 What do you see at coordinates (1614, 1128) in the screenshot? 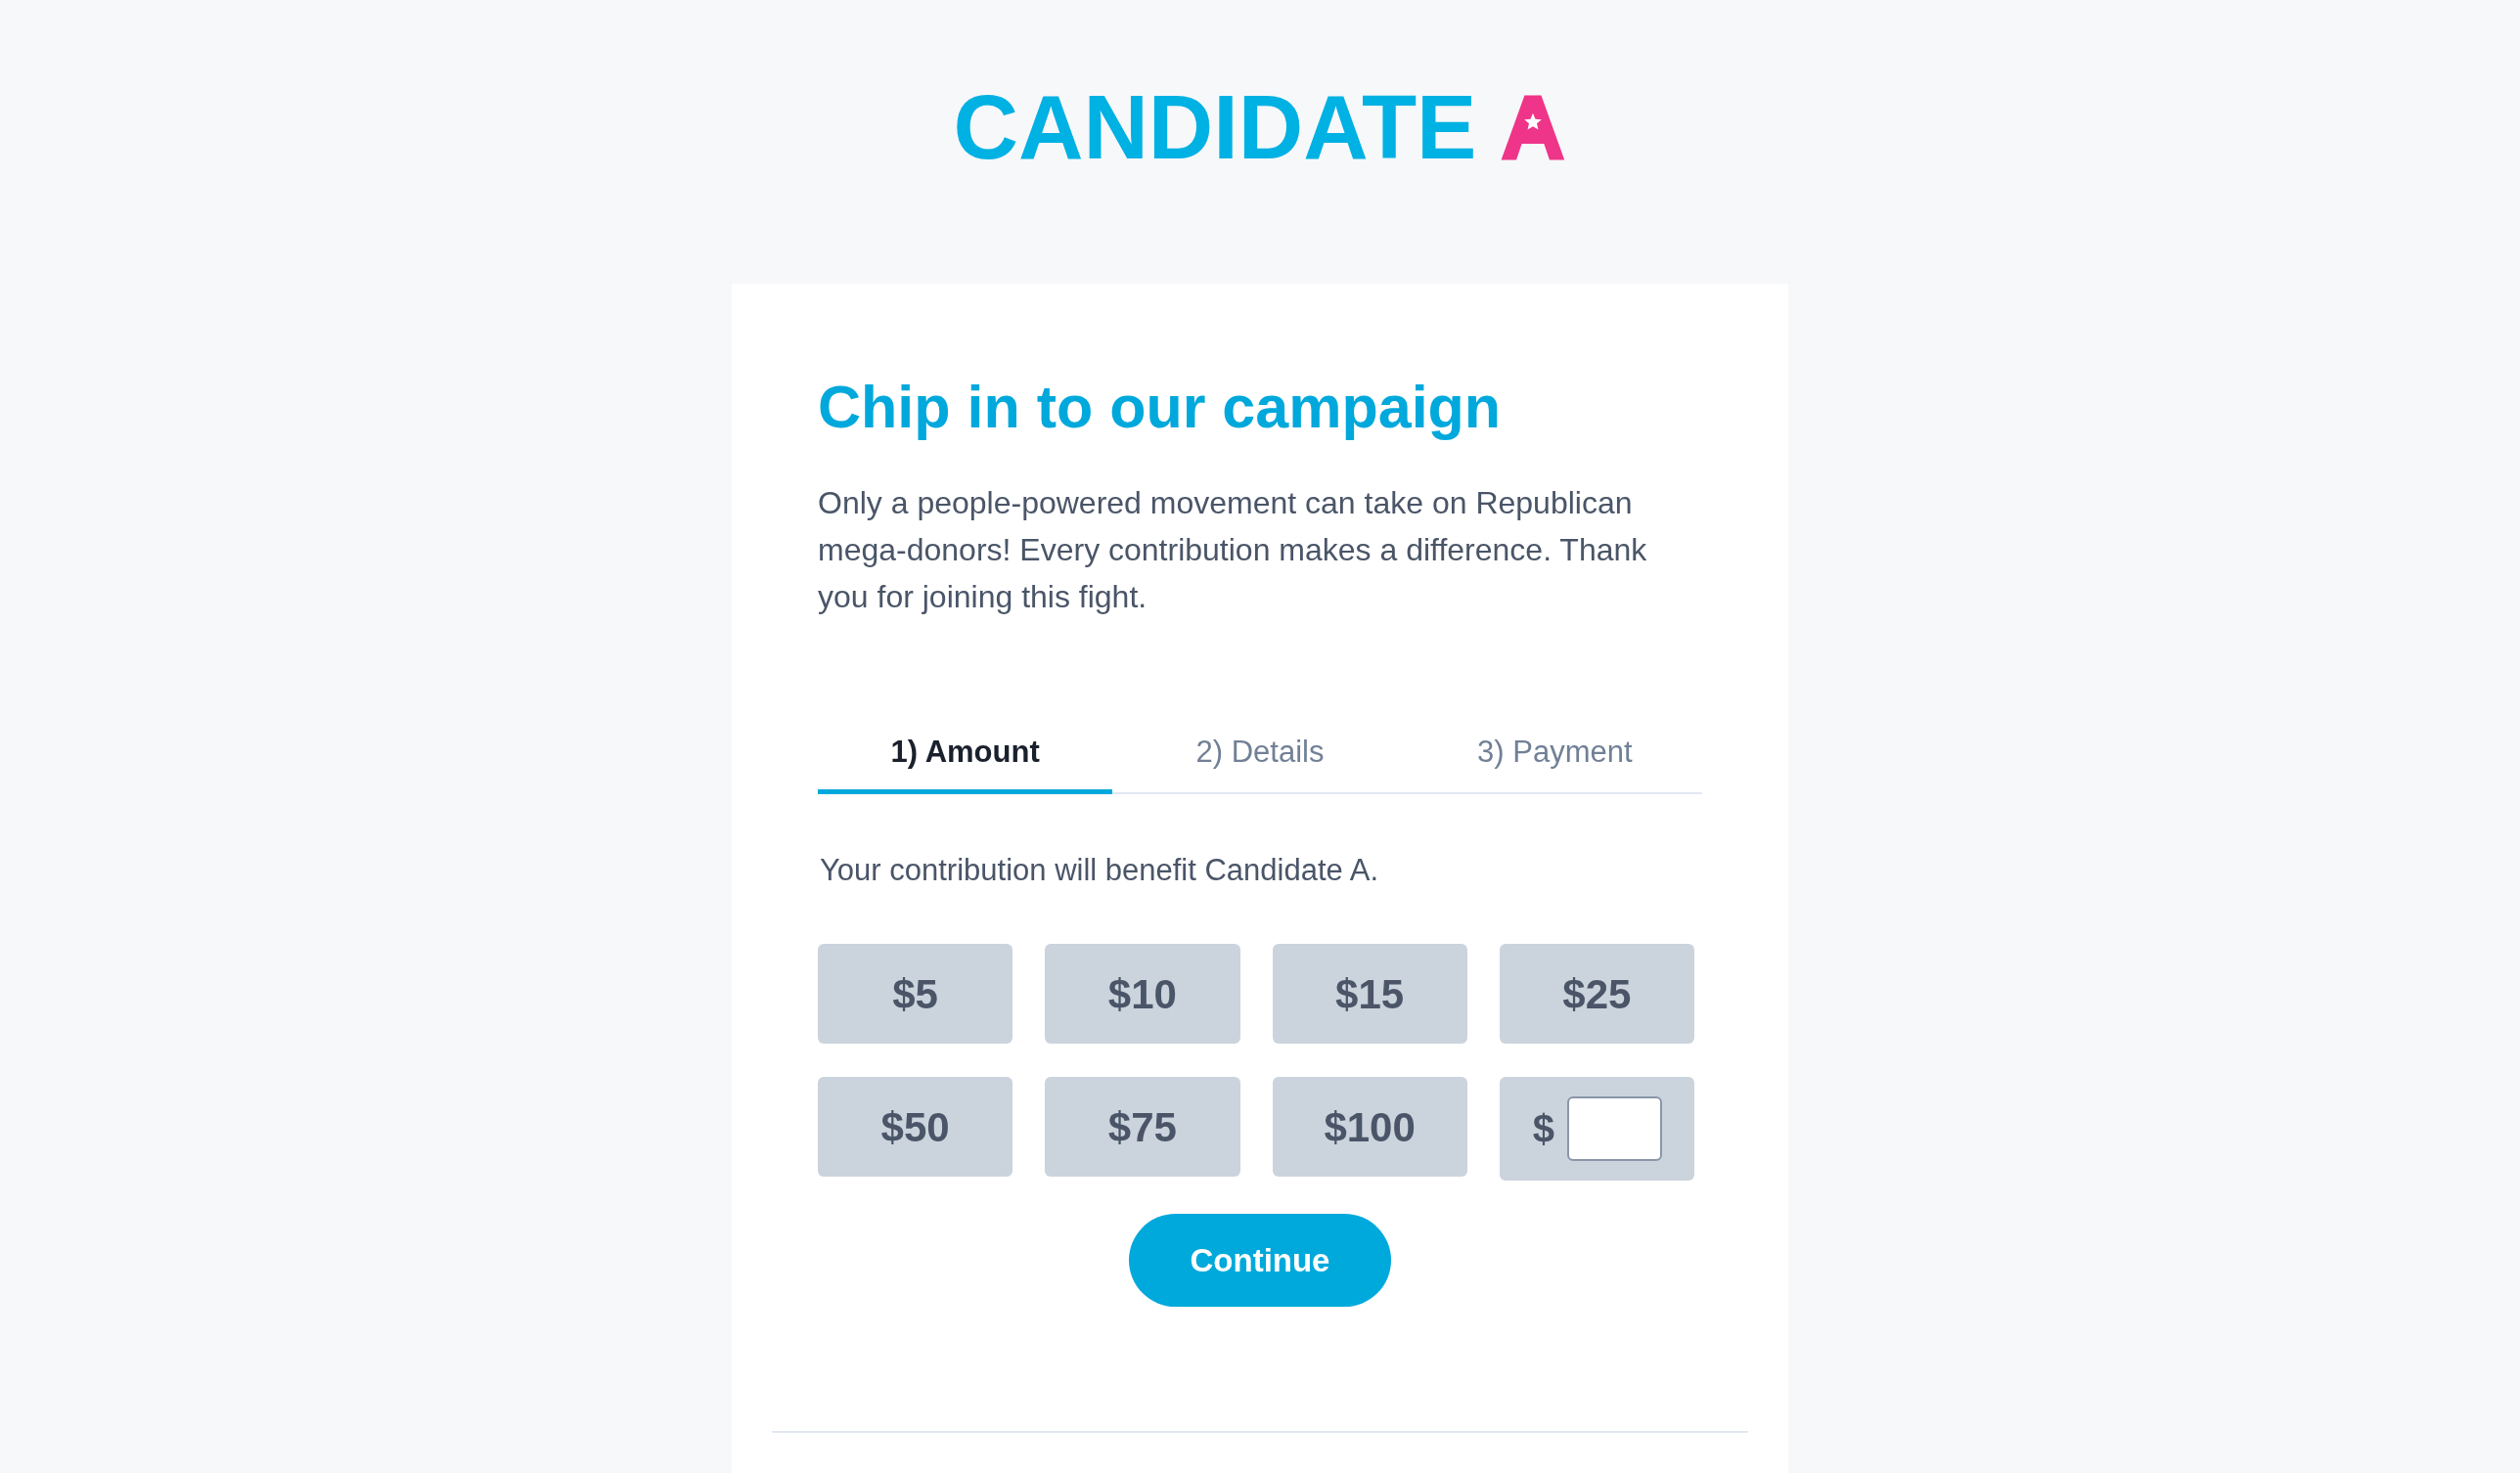
I see `amount-input` at bounding box center [1614, 1128].